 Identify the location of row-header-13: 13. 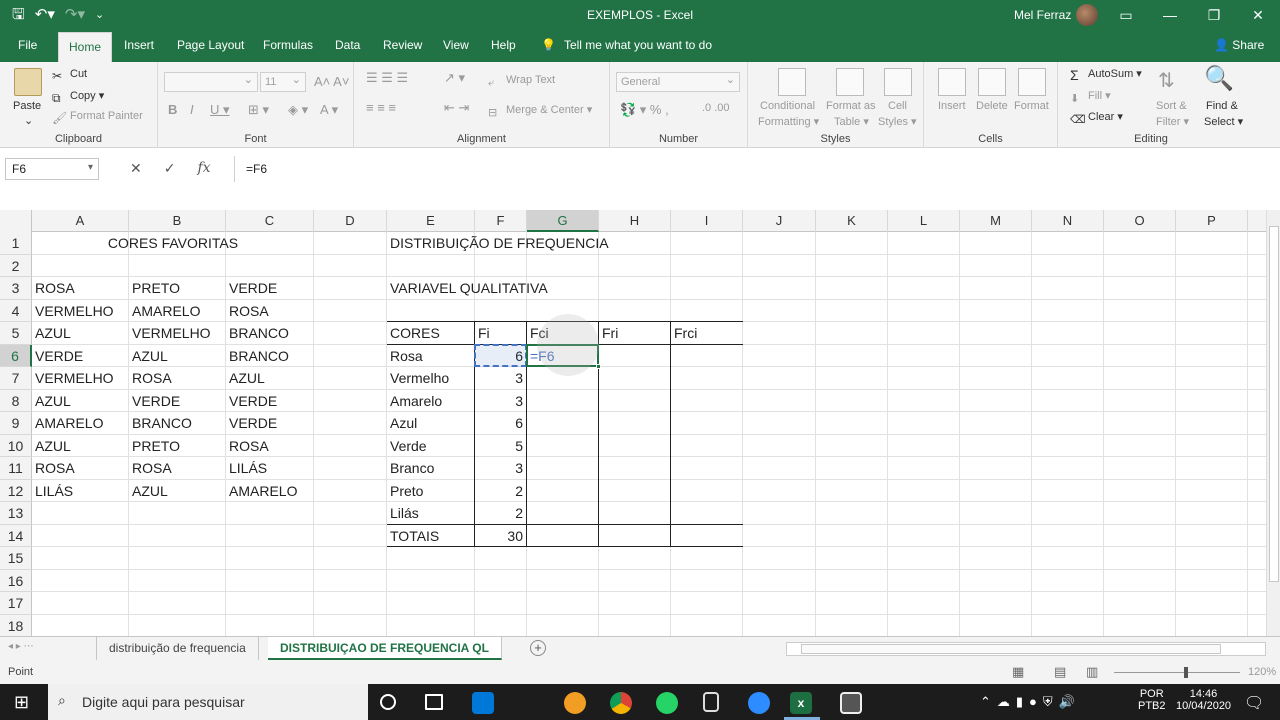
(16, 513).